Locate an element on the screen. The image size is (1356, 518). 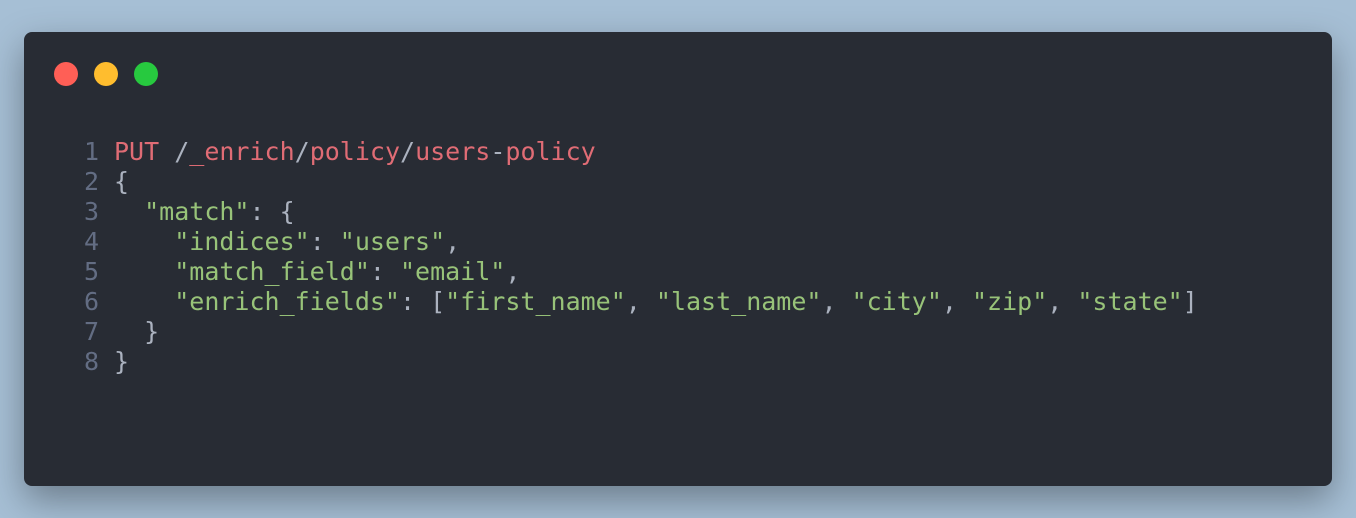
string-token: "match_field" is located at coordinates (272, 271).